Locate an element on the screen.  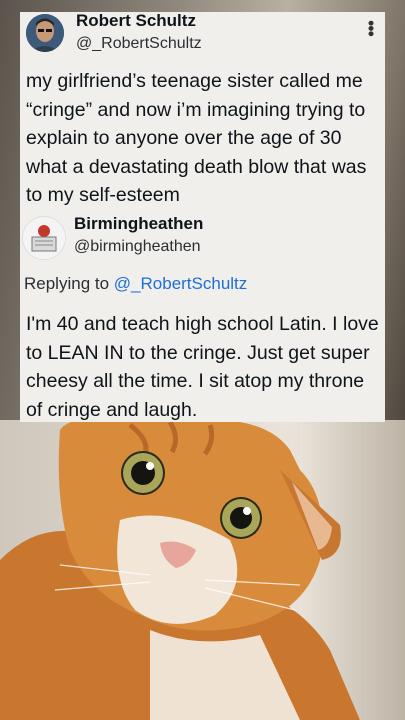
replying-to-line: Replying to @_RobertSchultz is located at coordinates (135, 284).